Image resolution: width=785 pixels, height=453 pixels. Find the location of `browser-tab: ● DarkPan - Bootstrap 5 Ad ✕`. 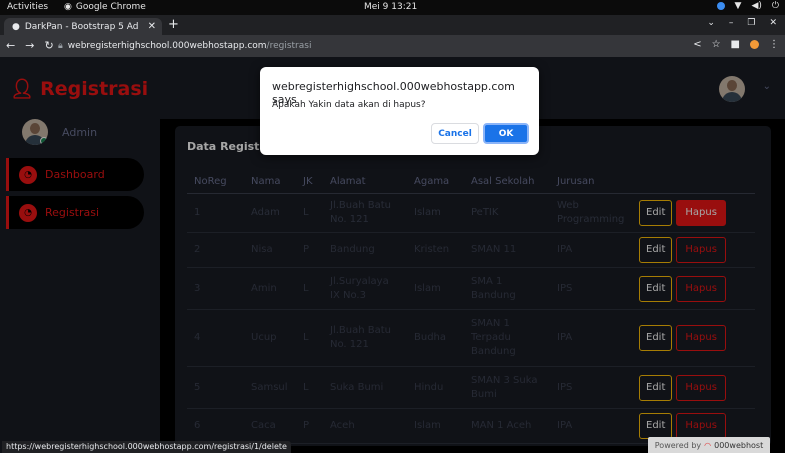

browser-tab: ● DarkPan - Bootstrap 5 Ad ✕ is located at coordinates (83, 26).